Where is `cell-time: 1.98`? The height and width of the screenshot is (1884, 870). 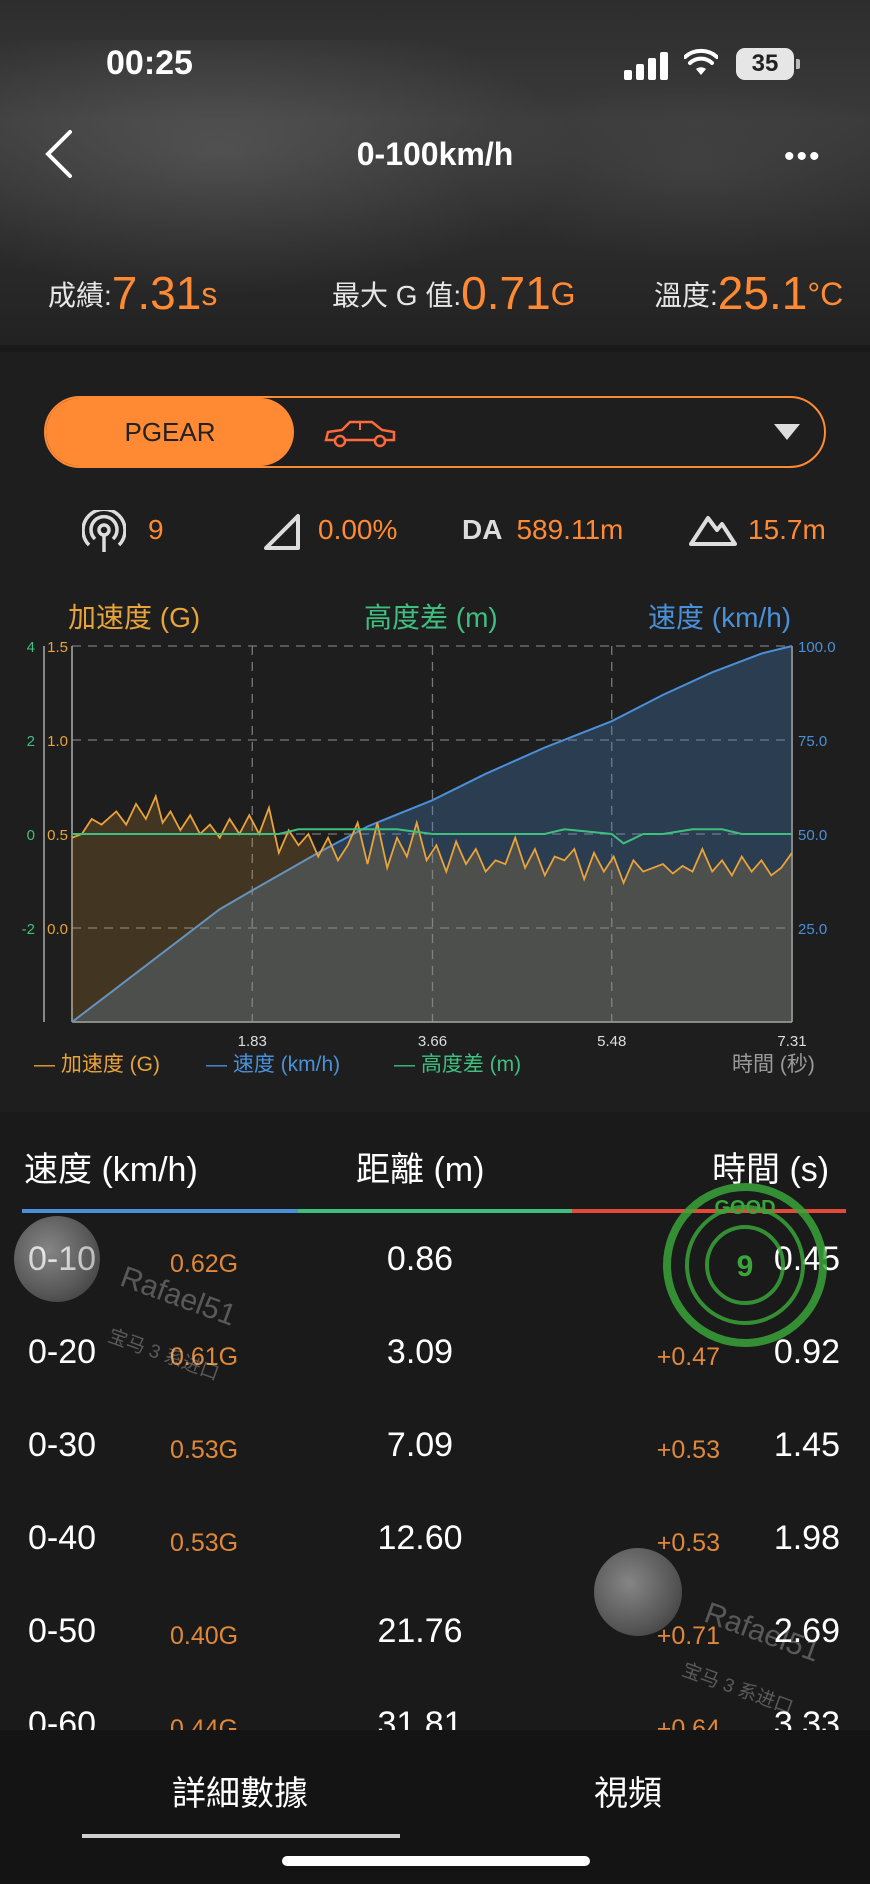
cell-time: 1.98 is located at coordinates (806, 1538).